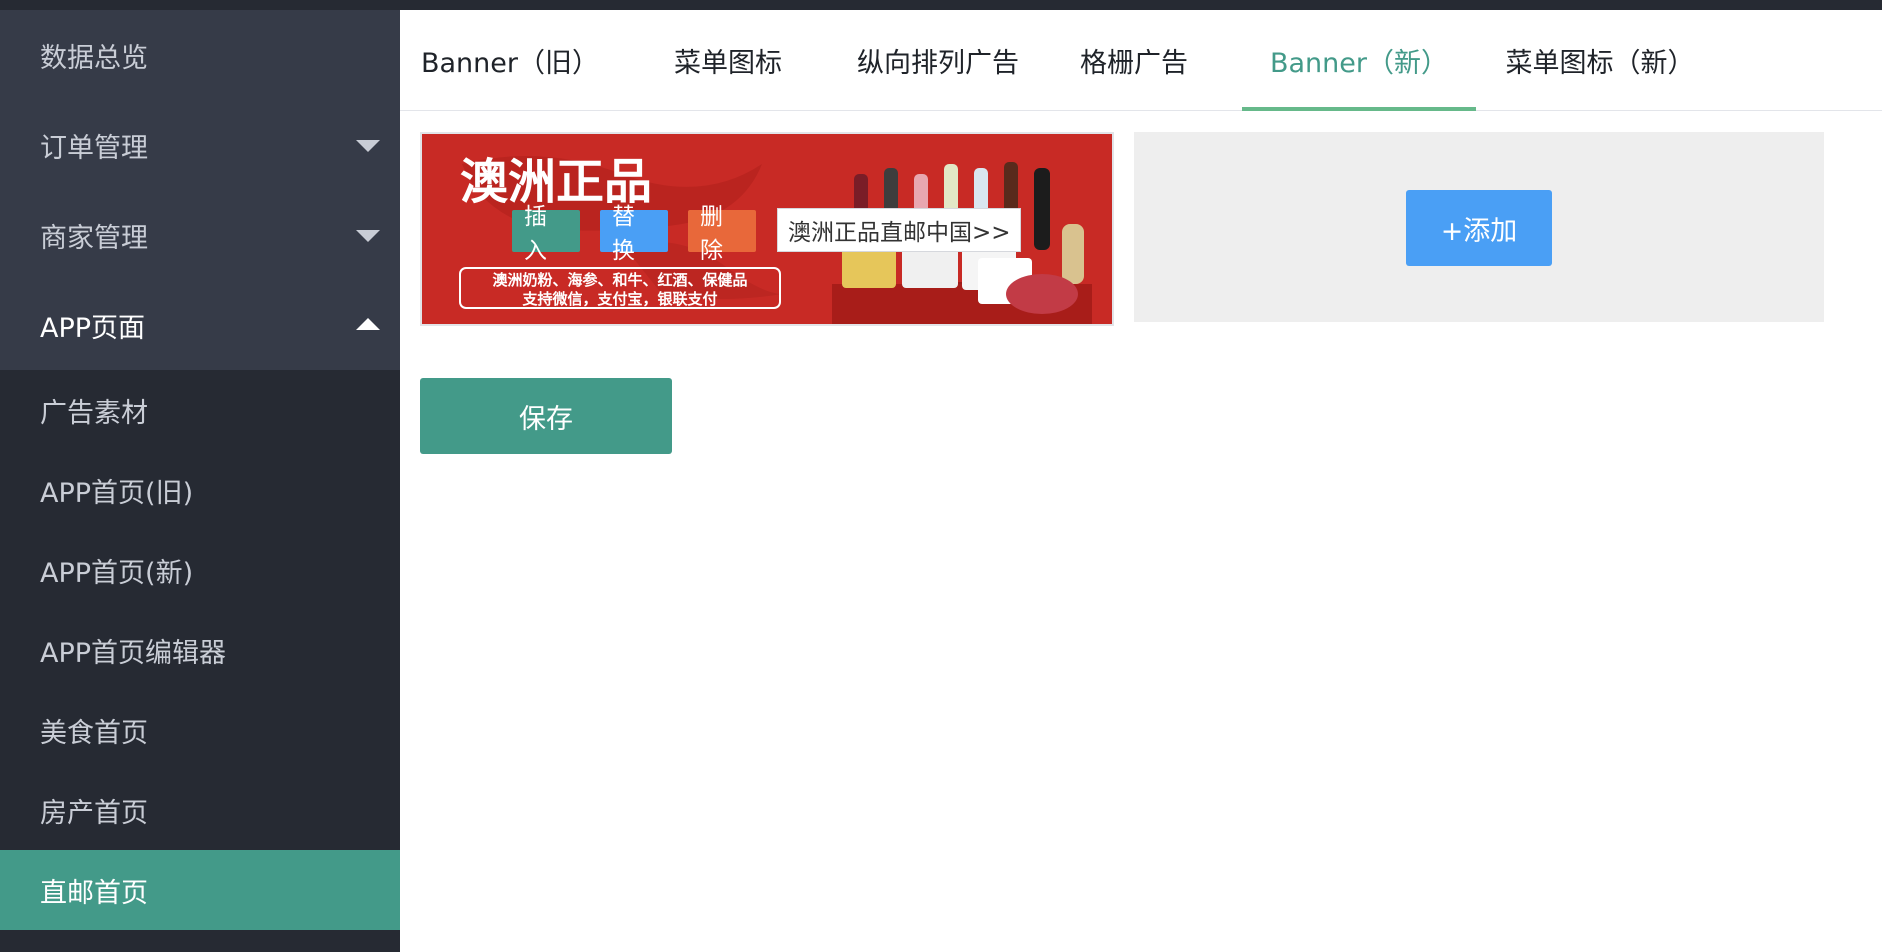  What do you see at coordinates (1358, 63) in the screenshot?
I see `tab-label: Banner（新）` at bounding box center [1358, 63].